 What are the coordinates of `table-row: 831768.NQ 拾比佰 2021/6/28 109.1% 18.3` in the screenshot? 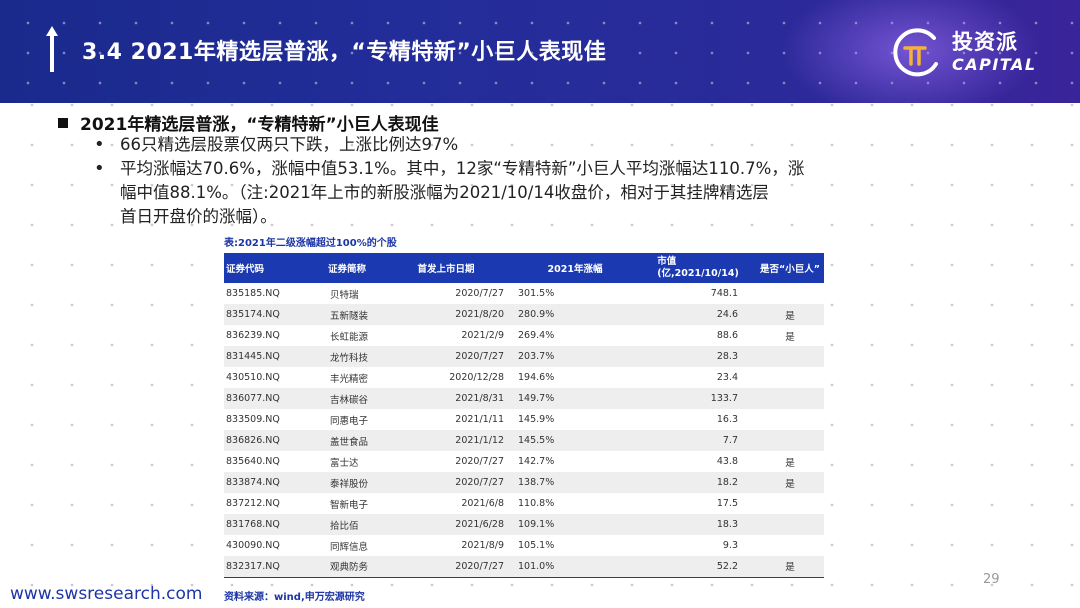 It's located at (524, 524).